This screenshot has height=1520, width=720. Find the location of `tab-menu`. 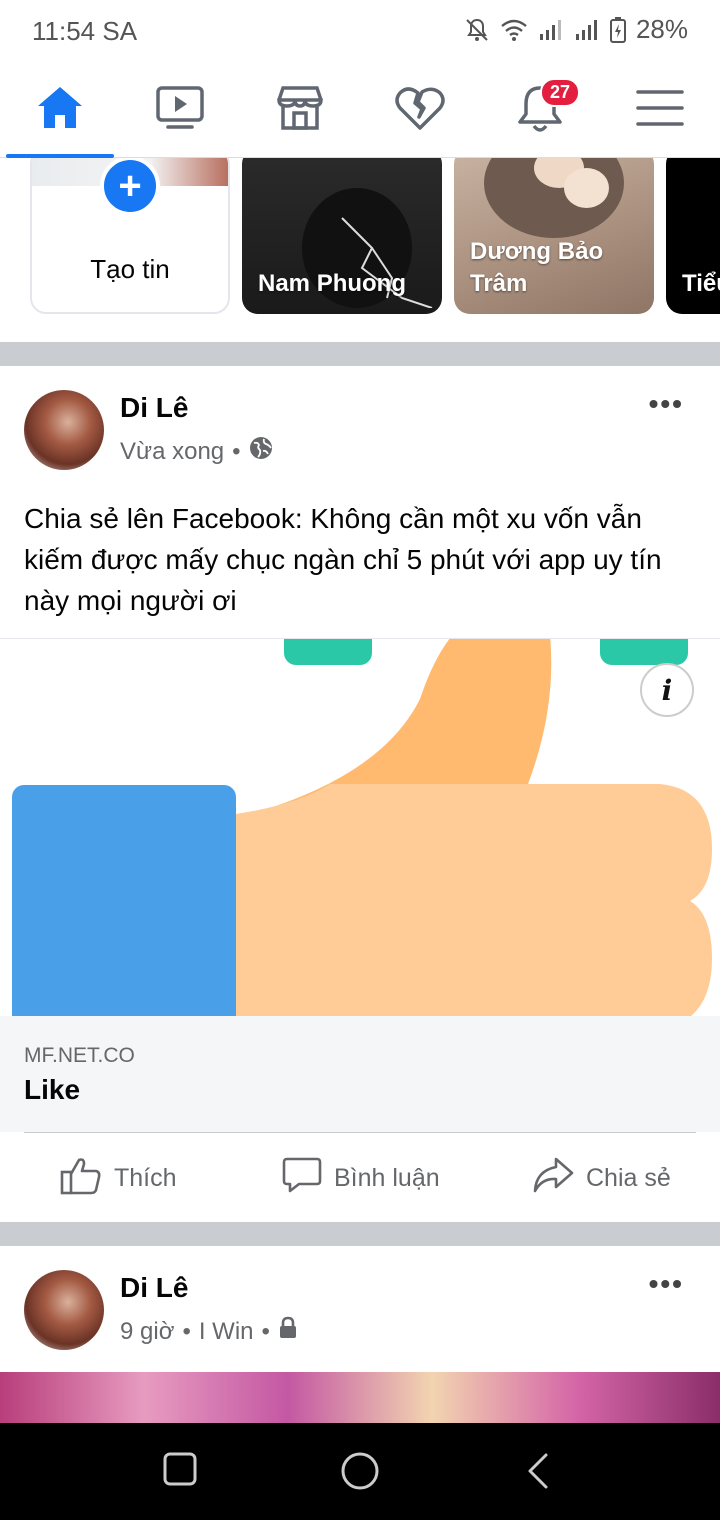

tab-menu is located at coordinates (660, 110).